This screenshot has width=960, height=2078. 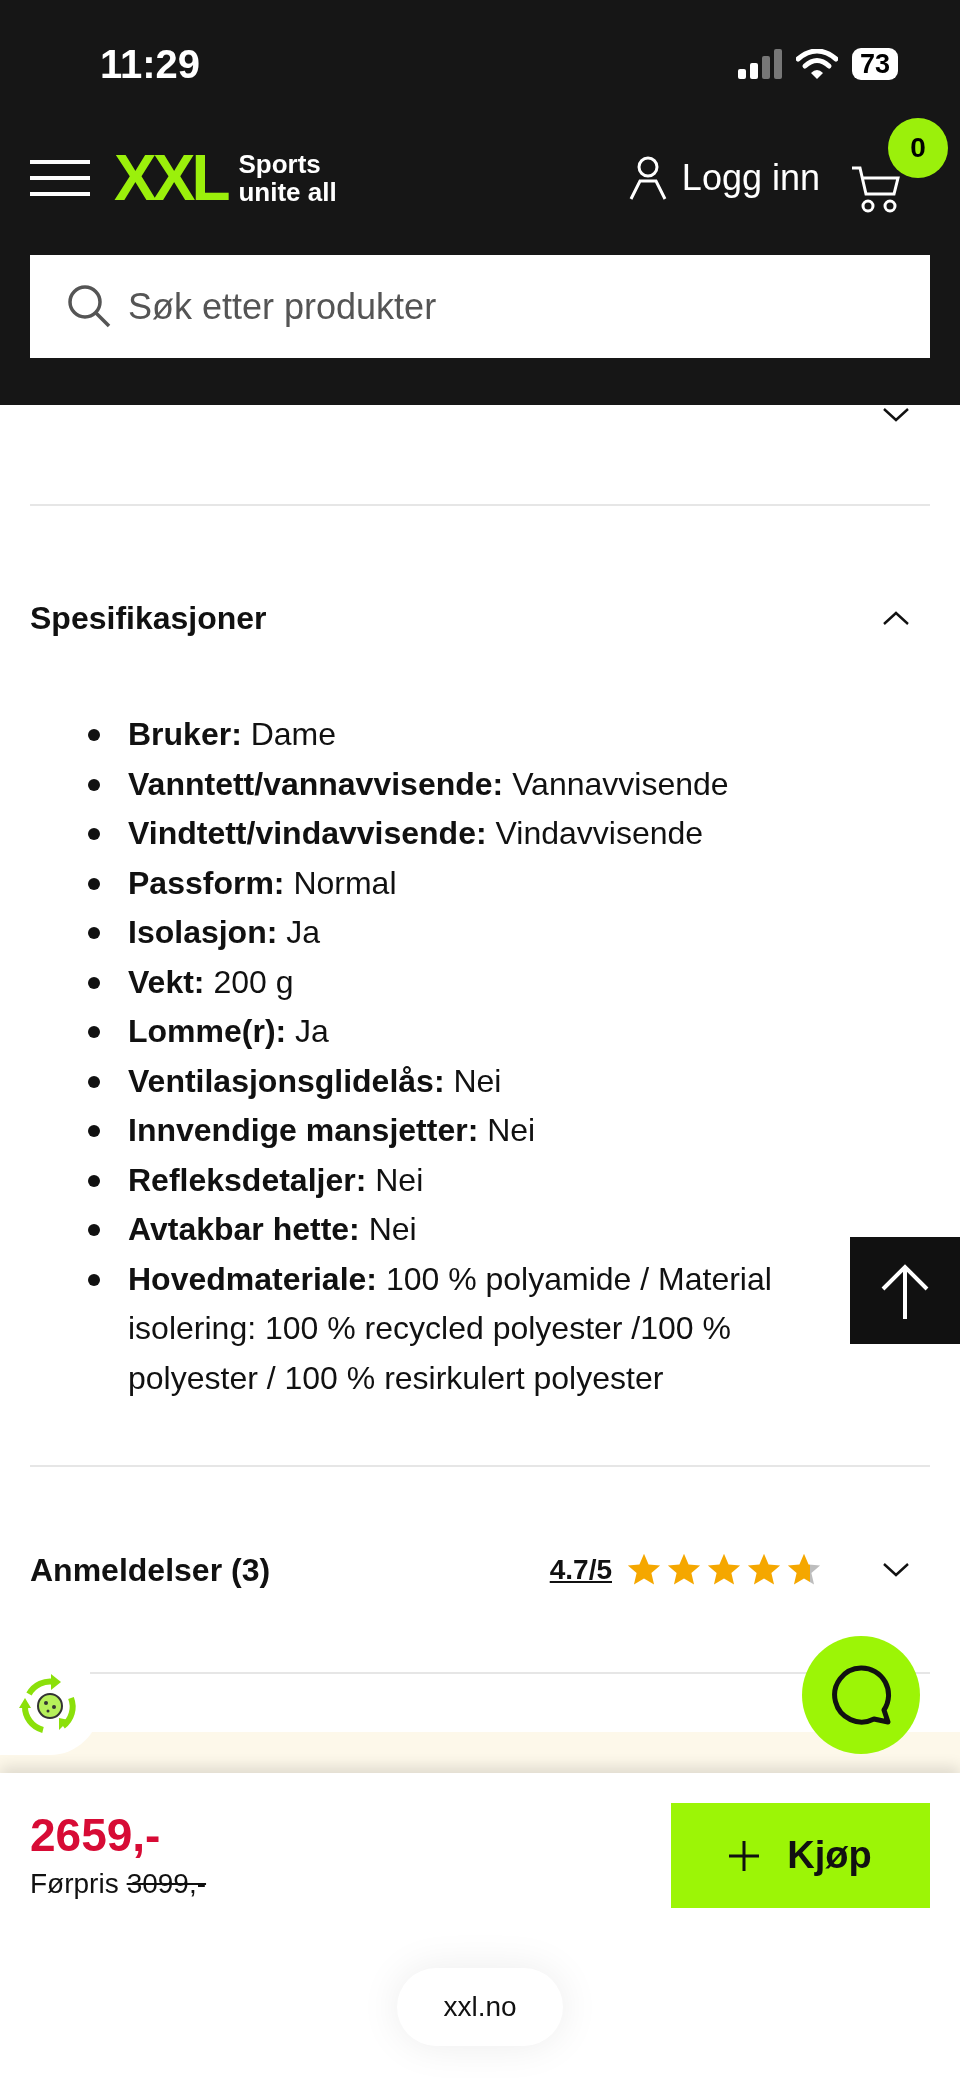 I want to click on status-time: 11:29, so click(x=150, y=64).